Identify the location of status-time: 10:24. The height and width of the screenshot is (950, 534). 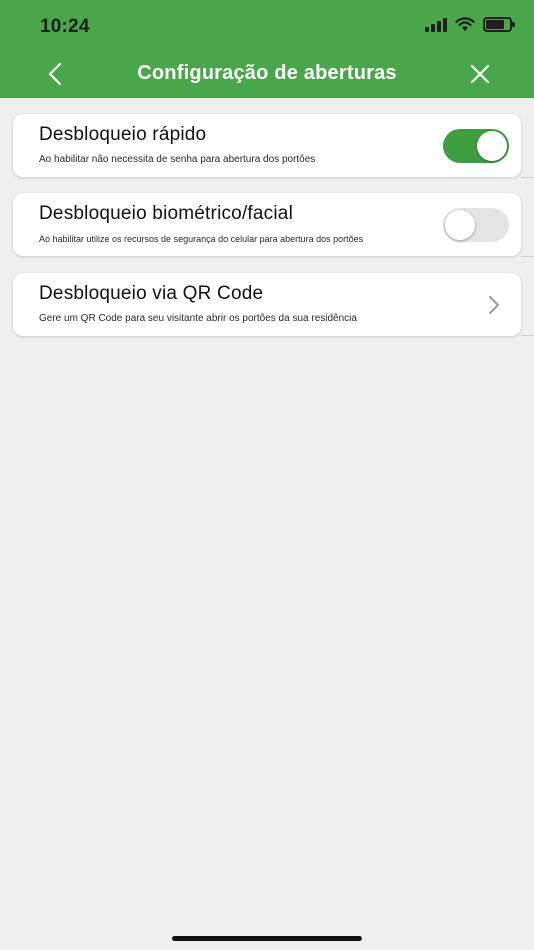
(65, 26).